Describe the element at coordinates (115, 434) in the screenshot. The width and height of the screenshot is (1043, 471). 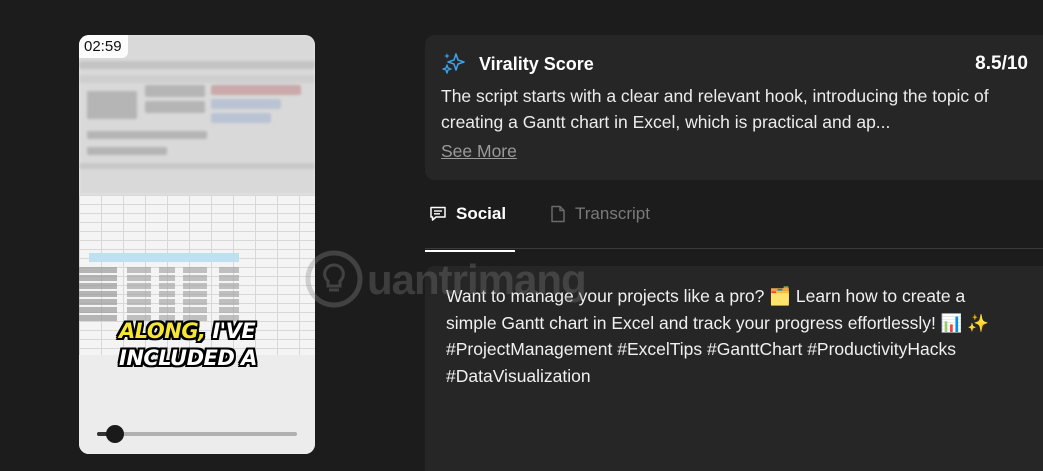
I see `video-scrub-handle` at that location.